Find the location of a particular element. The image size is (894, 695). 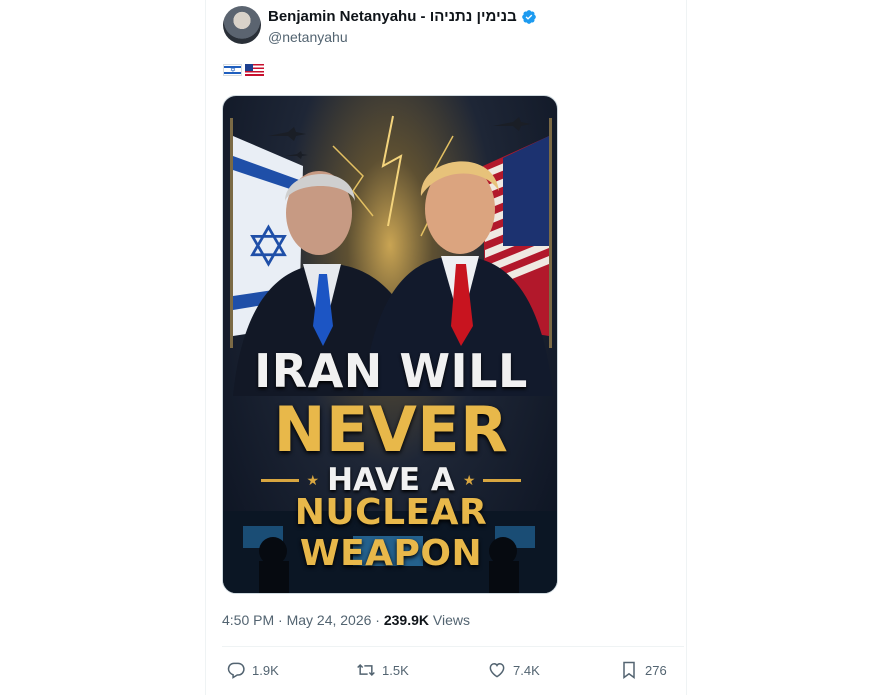

like-button: 7.4K is located at coordinates (513, 670).